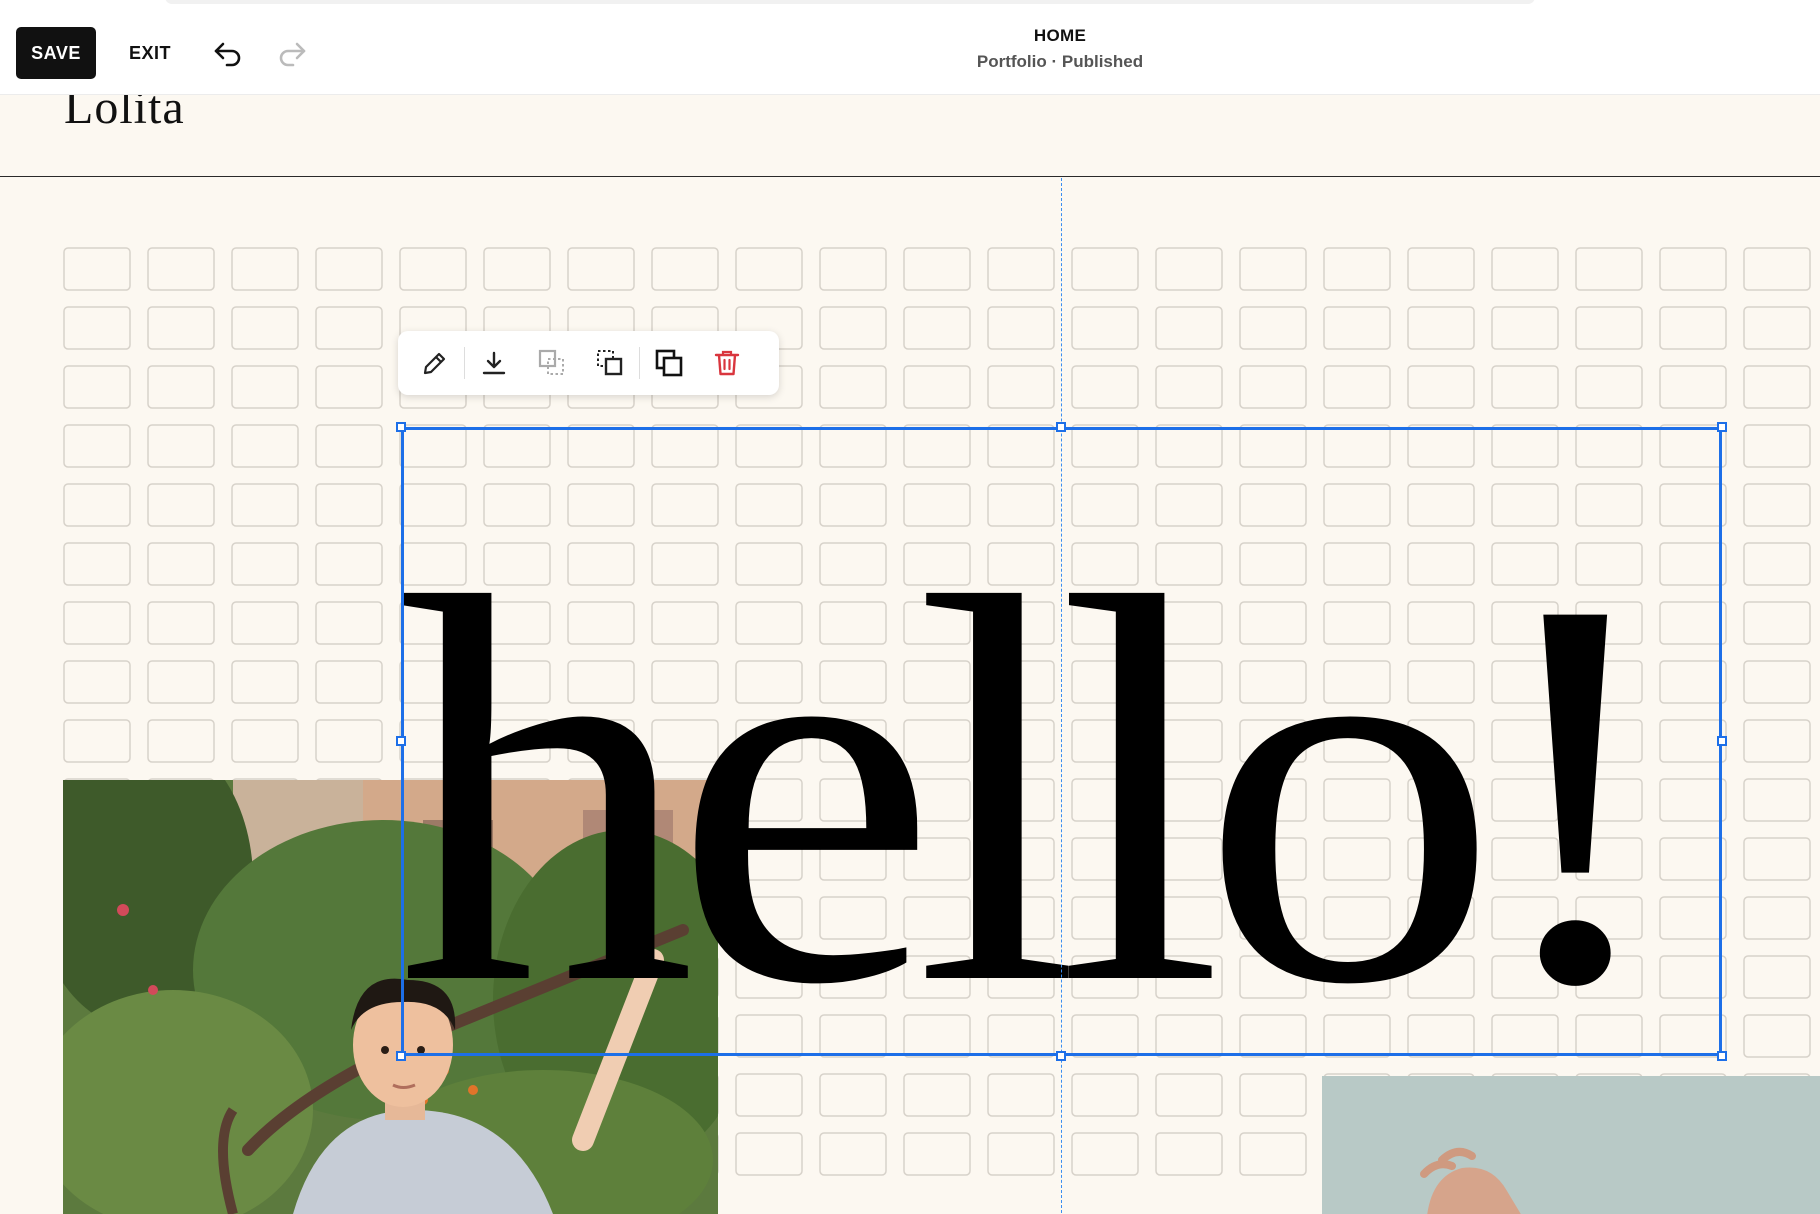  I want to click on send-backward-button, so click(552, 363).